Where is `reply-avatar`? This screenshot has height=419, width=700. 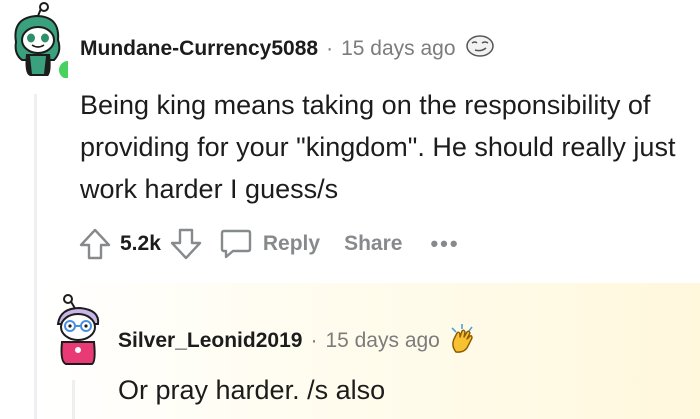 reply-avatar is located at coordinates (79, 330).